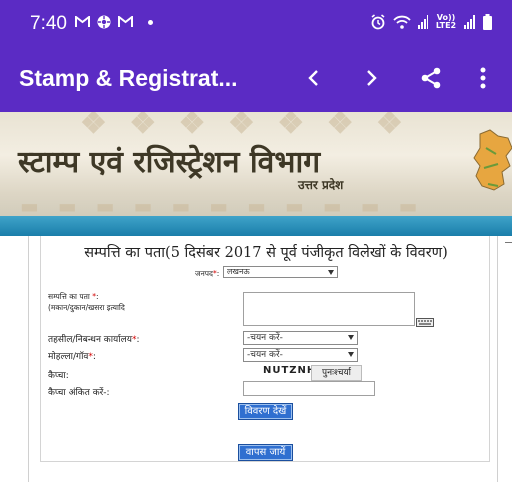  What do you see at coordinates (508, 242) in the screenshot?
I see `right-edge-mark` at bounding box center [508, 242].